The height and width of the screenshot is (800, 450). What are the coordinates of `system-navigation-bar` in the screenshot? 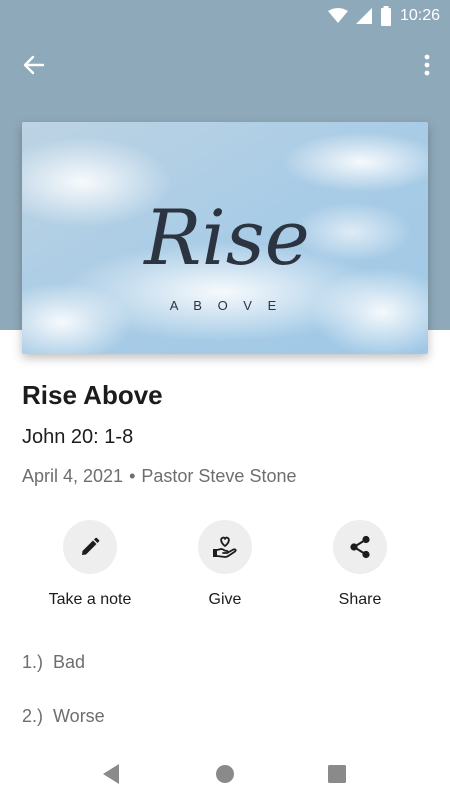 It's located at (225, 772).